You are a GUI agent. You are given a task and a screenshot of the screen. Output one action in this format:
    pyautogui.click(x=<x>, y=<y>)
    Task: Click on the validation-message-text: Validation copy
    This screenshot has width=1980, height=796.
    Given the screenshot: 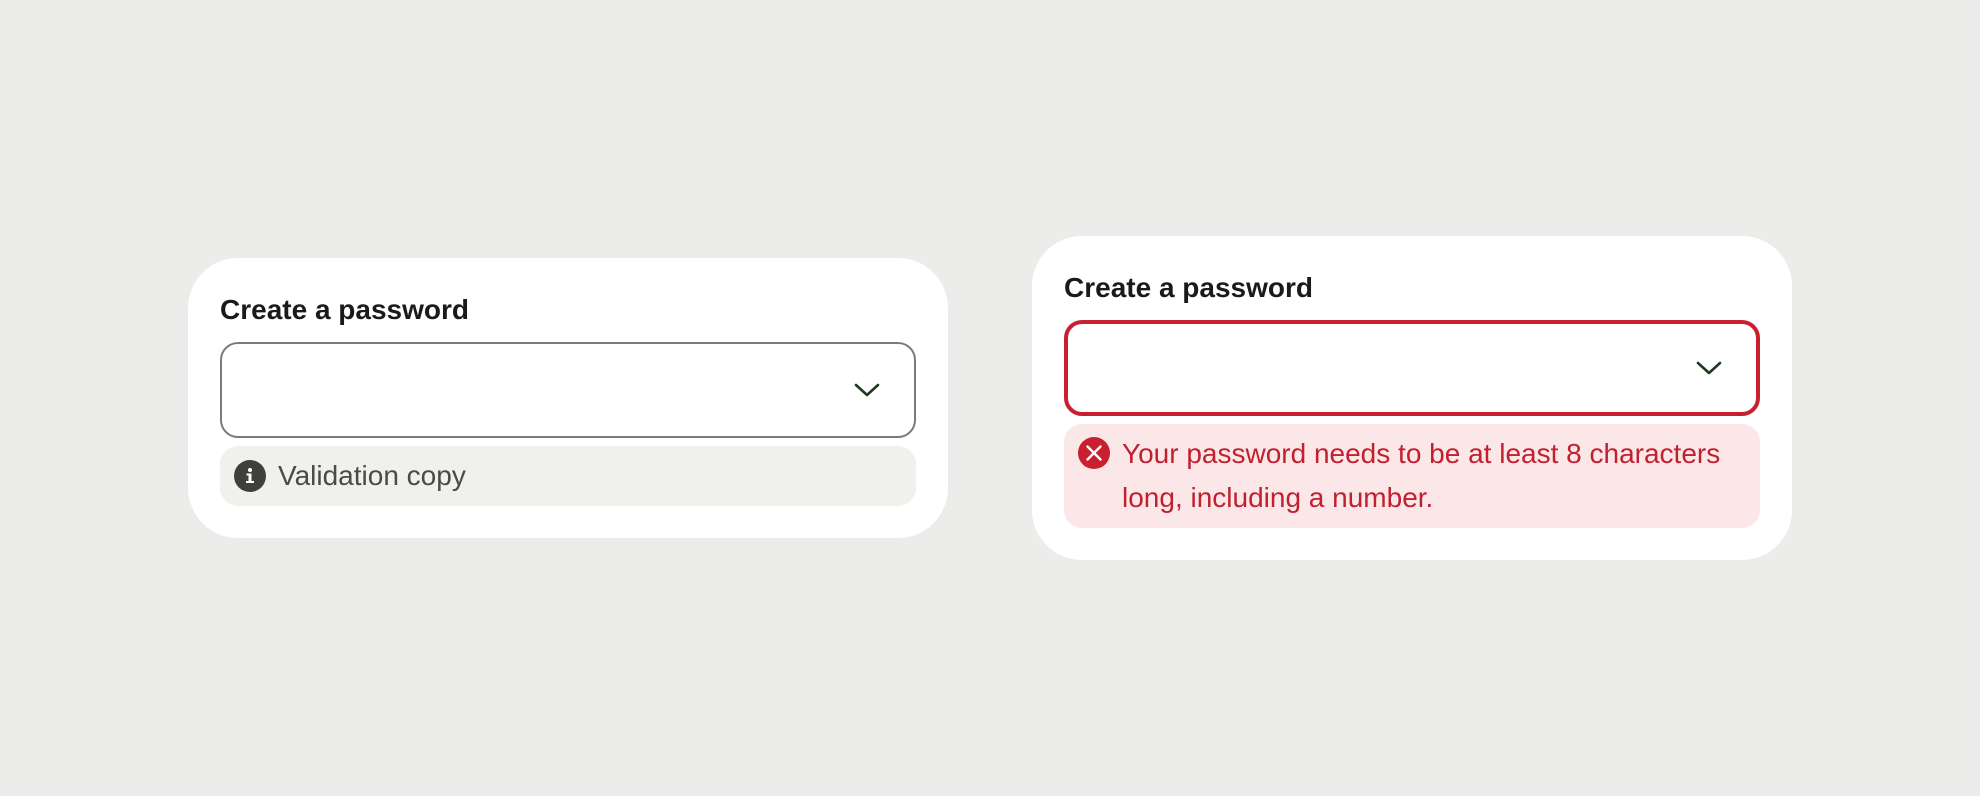 What is the action you would take?
    pyautogui.click(x=372, y=475)
    